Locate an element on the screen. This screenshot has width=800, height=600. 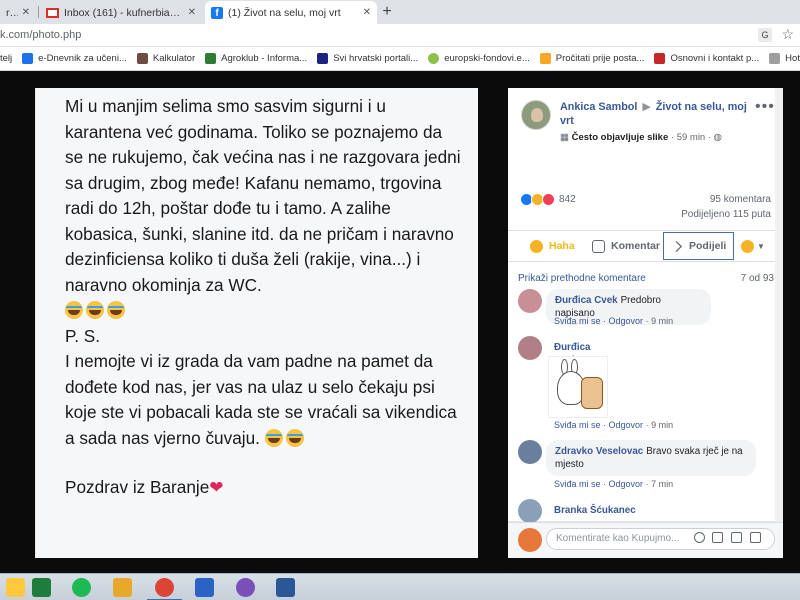
comment-button: Komentar is located at coordinates (626, 246).